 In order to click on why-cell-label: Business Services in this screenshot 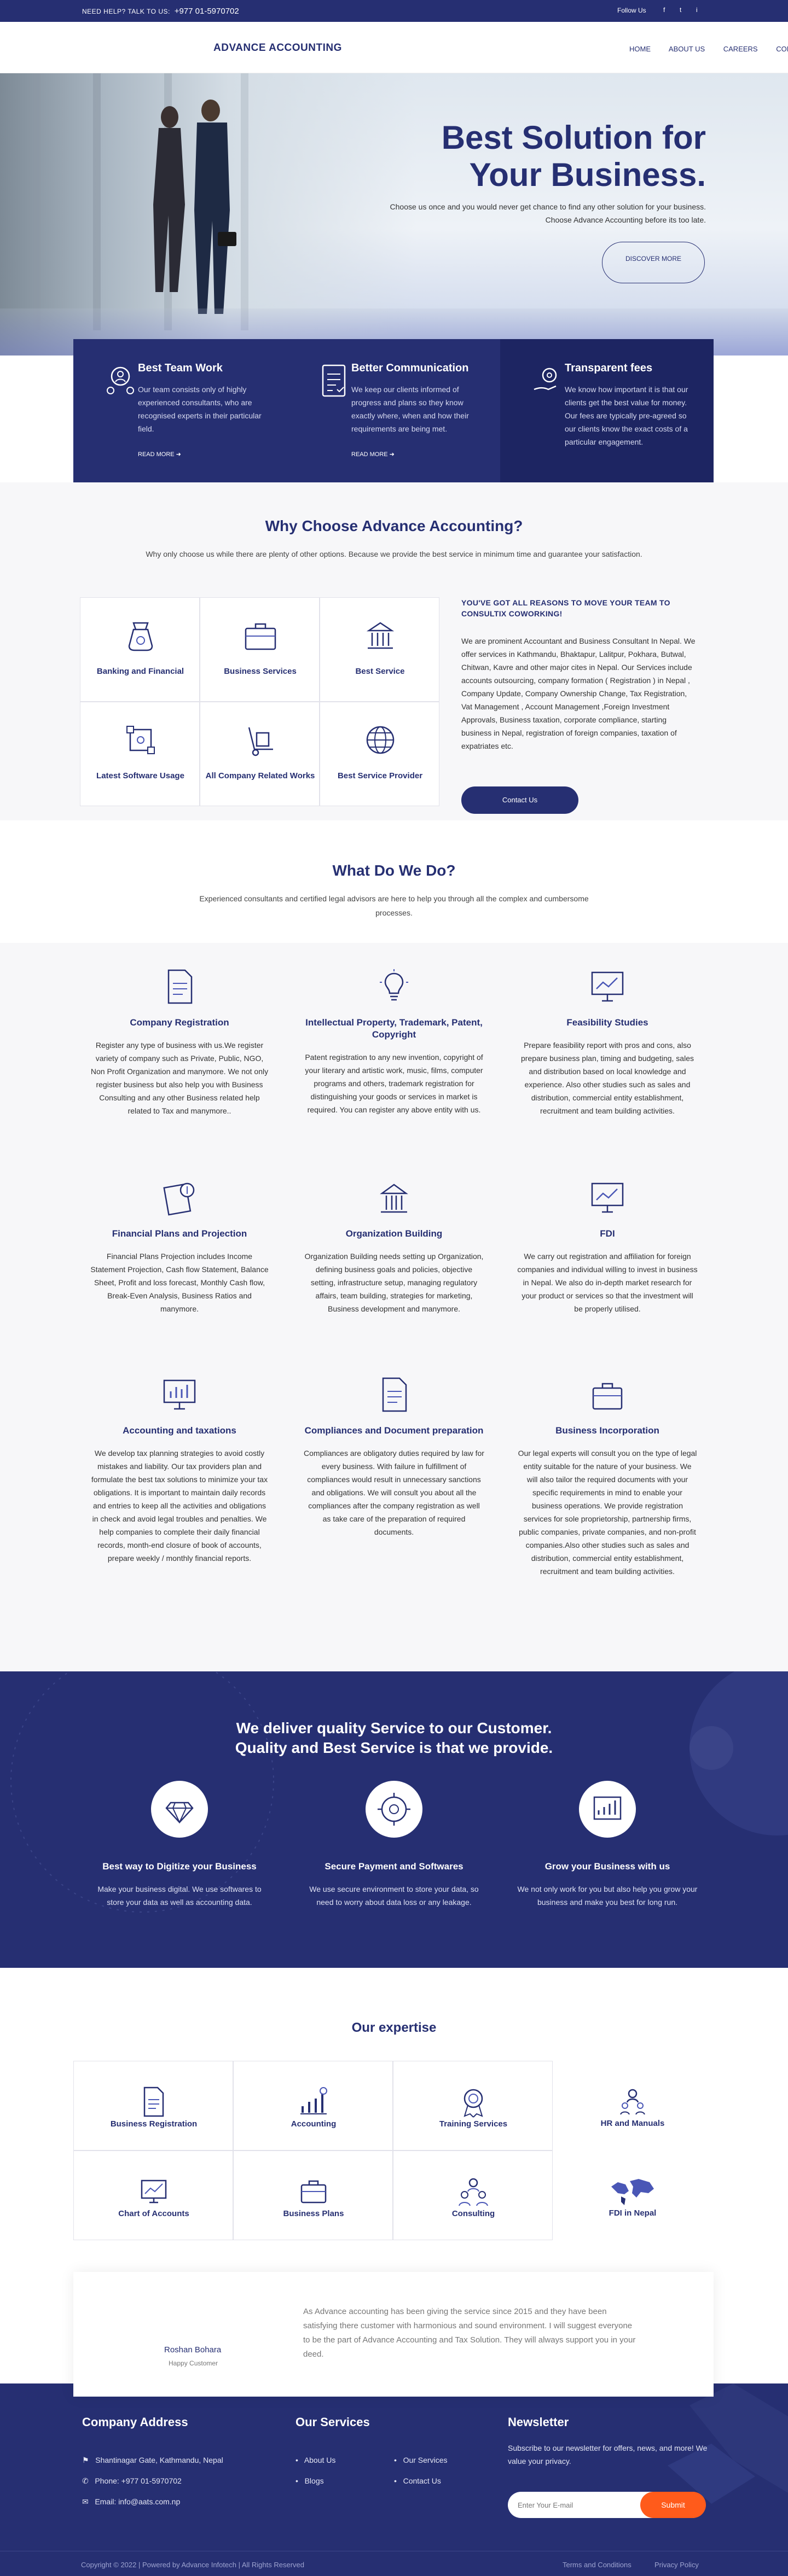, I will do `click(260, 671)`.